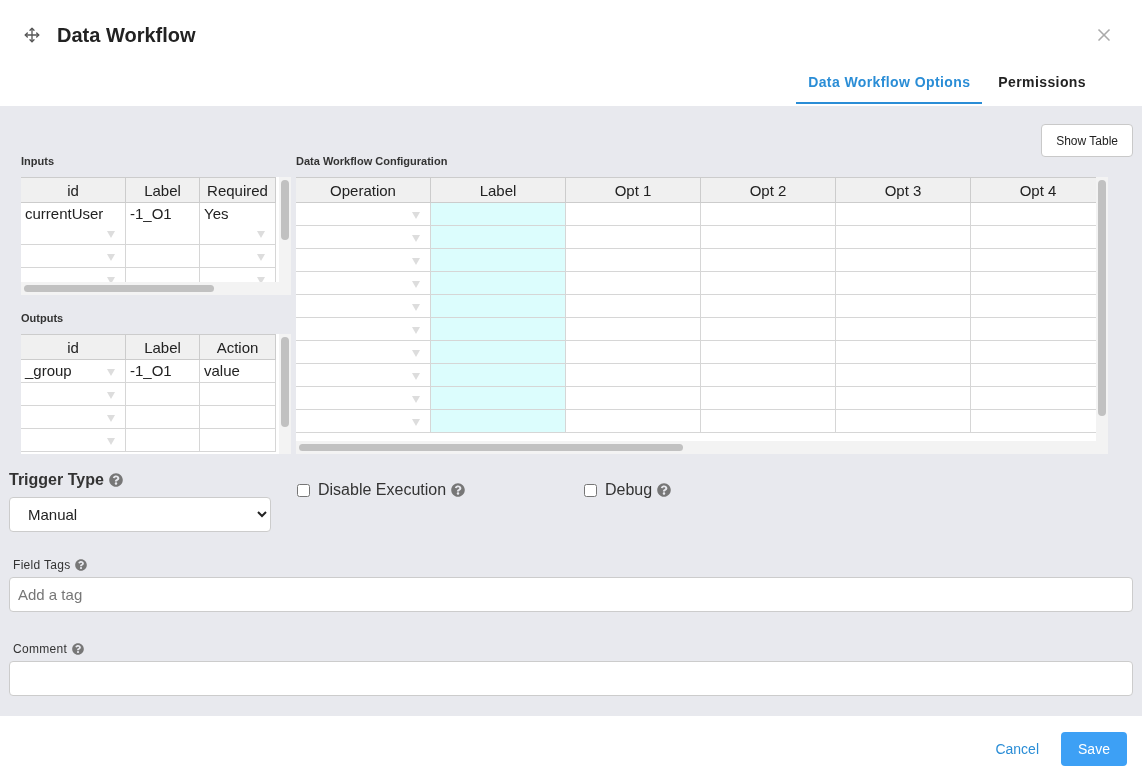 The image size is (1142, 782). I want to click on column-header: Opt 2, so click(768, 190).